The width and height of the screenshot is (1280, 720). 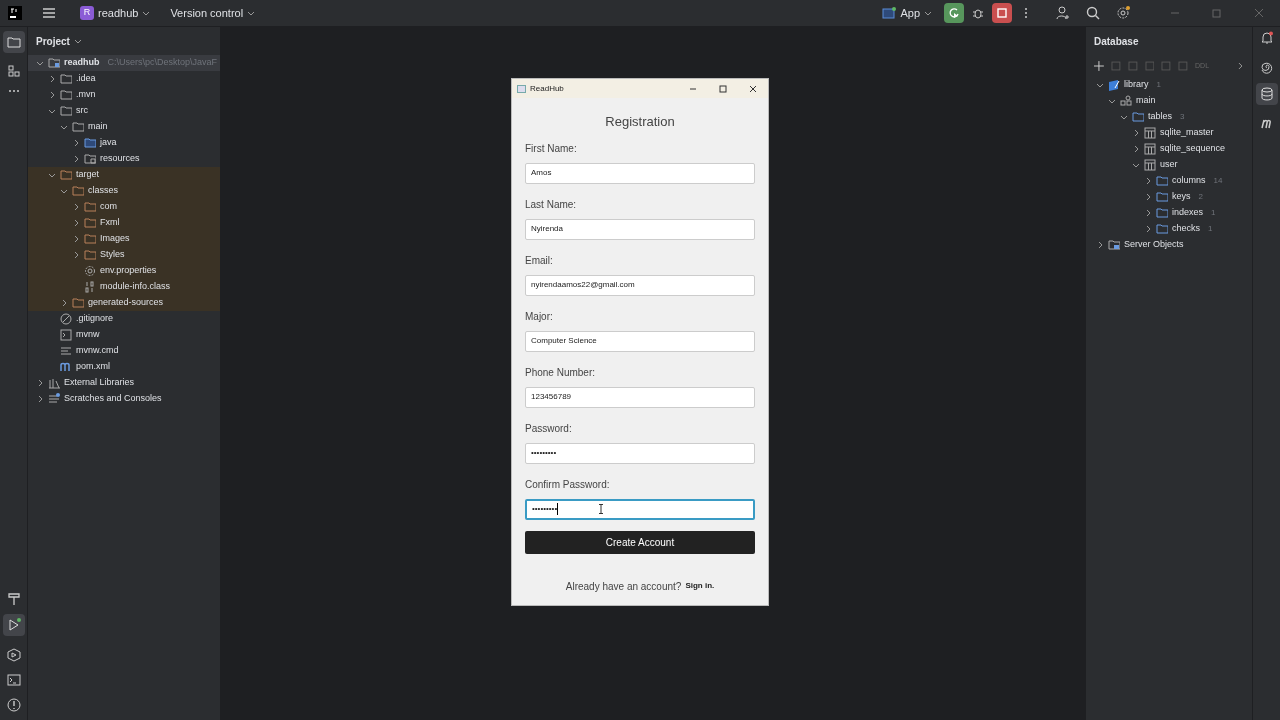 I want to click on tree-item: .mvn, so click(x=124, y=95).